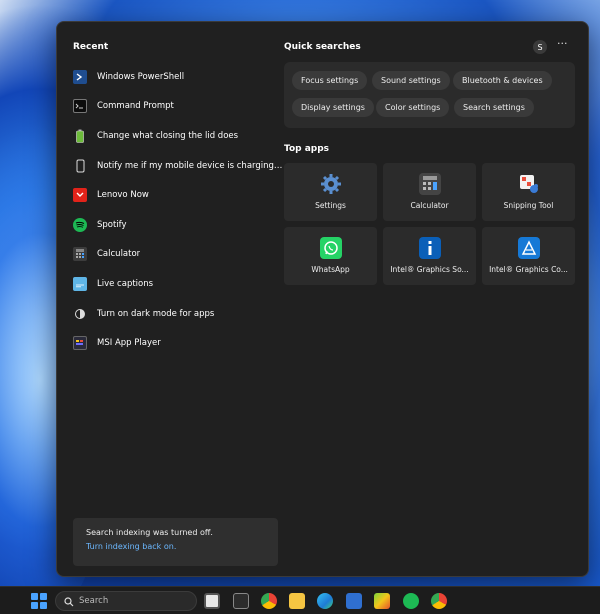 The height and width of the screenshot is (614, 600). Describe the element at coordinates (141, 76) in the screenshot. I see `recent-item-label: Windows PowerShell` at that location.